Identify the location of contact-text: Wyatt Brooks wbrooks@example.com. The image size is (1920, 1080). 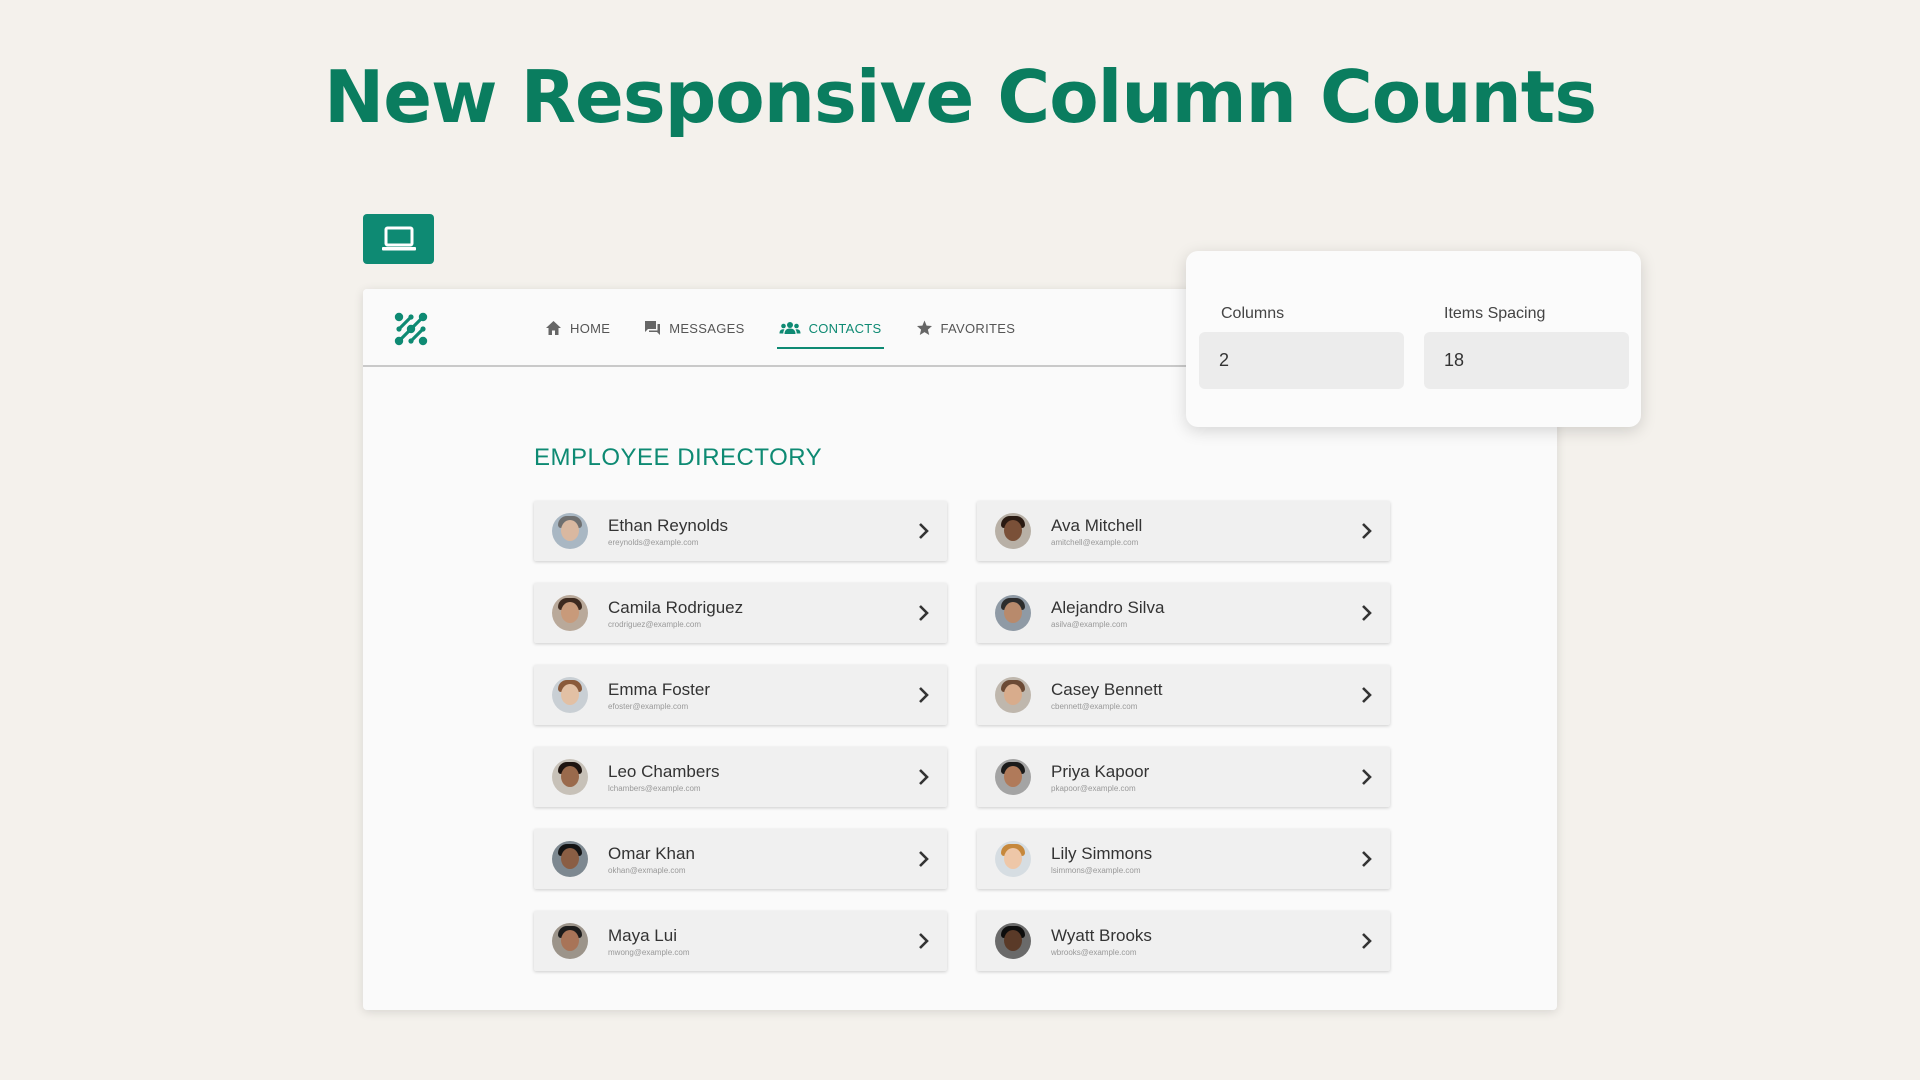
(1101, 941).